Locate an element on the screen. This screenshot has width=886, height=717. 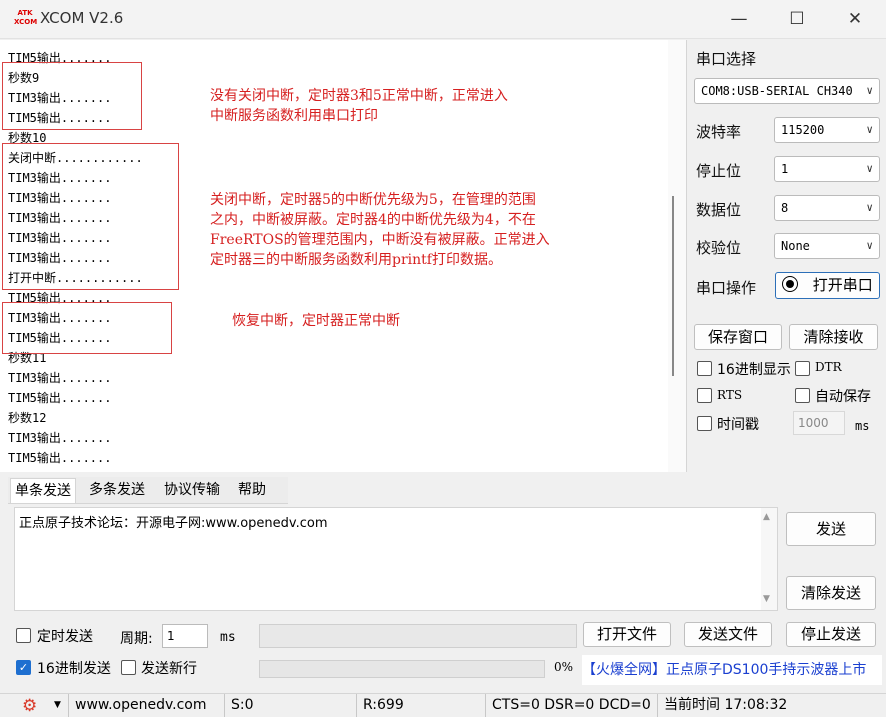
clear-receive-button: 清除接收 is located at coordinates (833, 337).